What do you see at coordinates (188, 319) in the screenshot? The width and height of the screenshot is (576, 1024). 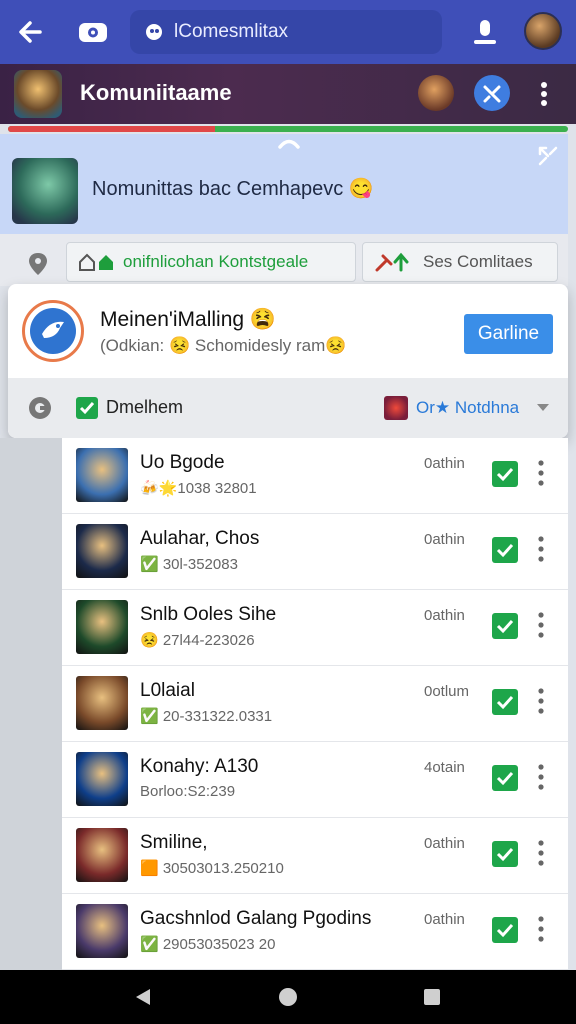 I see `profile-name: Meinen'iMalling 😫` at bounding box center [188, 319].